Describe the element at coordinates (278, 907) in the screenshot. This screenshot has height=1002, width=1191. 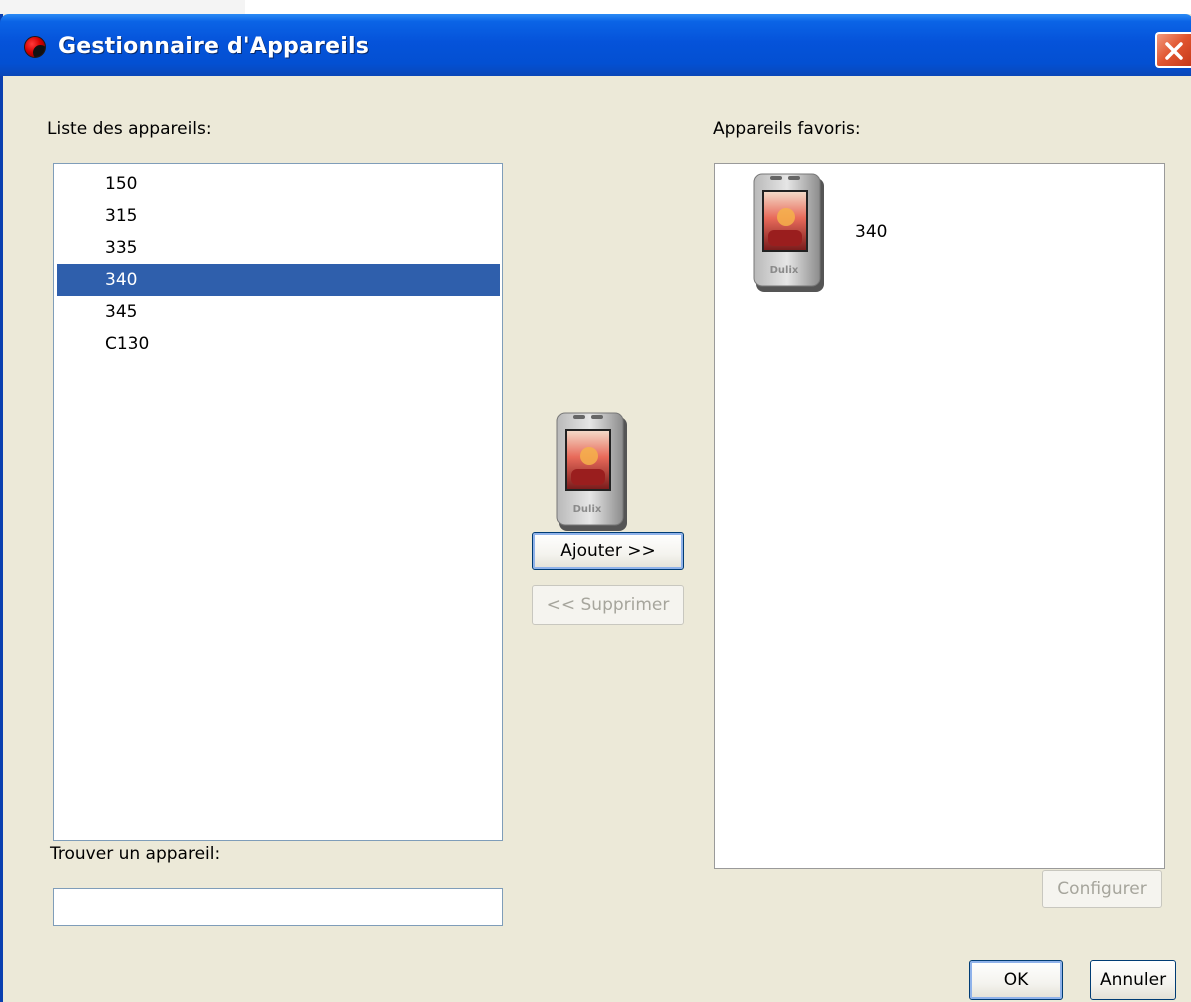
I see `search-input` at that location.